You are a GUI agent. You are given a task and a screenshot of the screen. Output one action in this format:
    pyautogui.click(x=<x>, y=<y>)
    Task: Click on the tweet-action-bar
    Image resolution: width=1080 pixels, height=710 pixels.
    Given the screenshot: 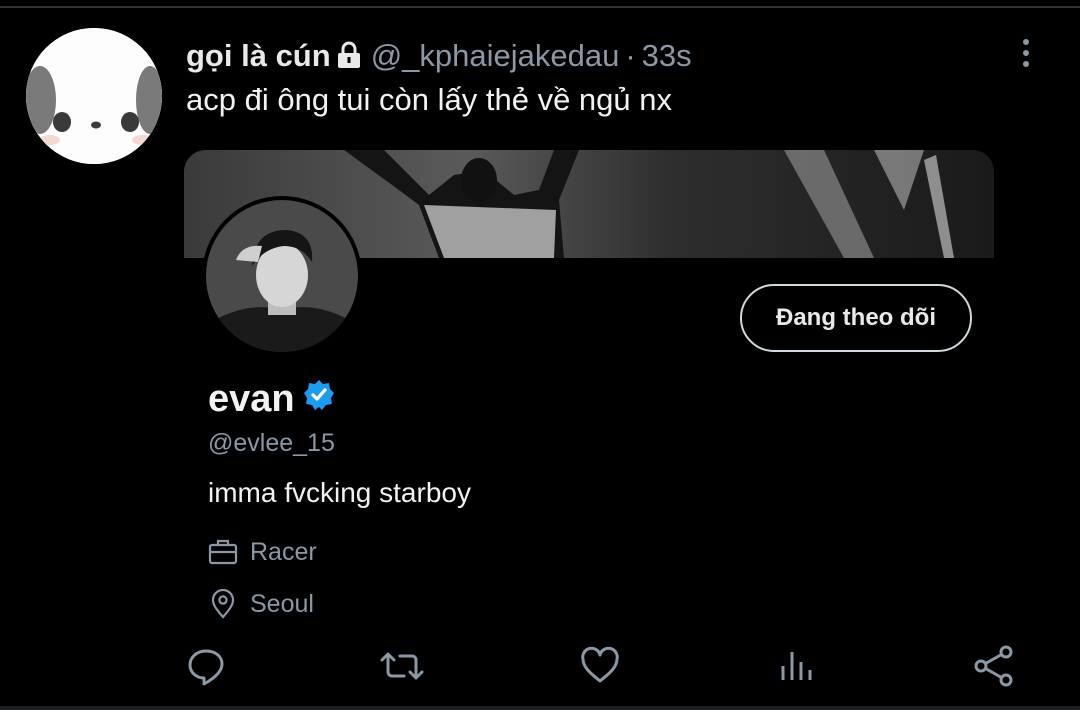 What is the action you would take?
    pyautogui.click(x=540, y=666)
    